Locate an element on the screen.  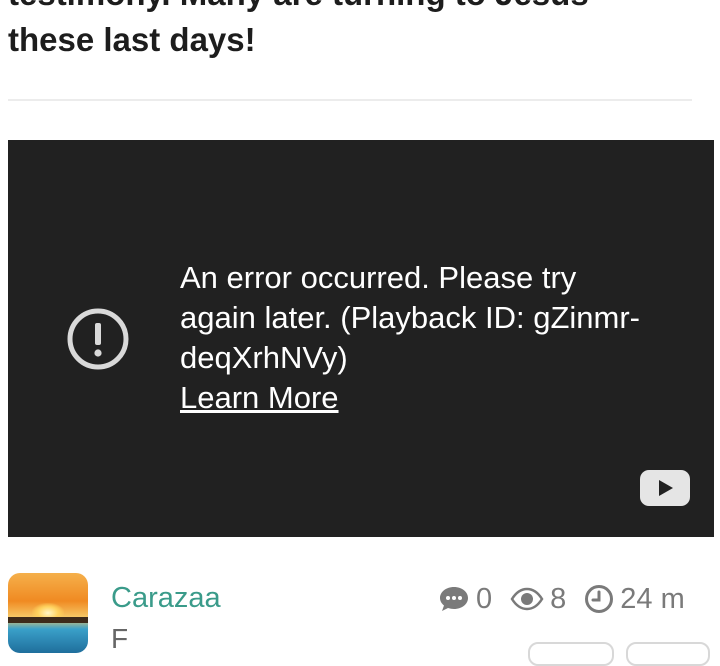
exclamation-circle-icon is located at coordinates (98, 339).